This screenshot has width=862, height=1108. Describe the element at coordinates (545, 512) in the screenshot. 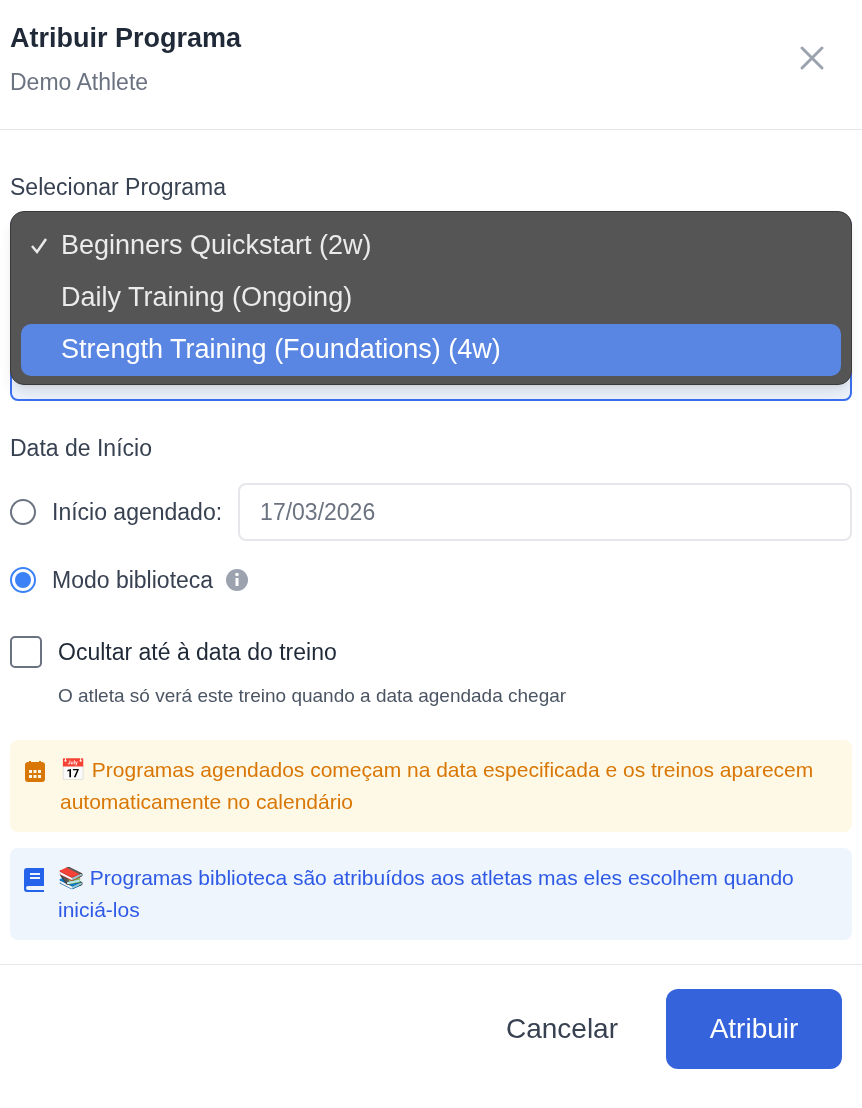

I see `date-field: 17/03/2026` at that location.